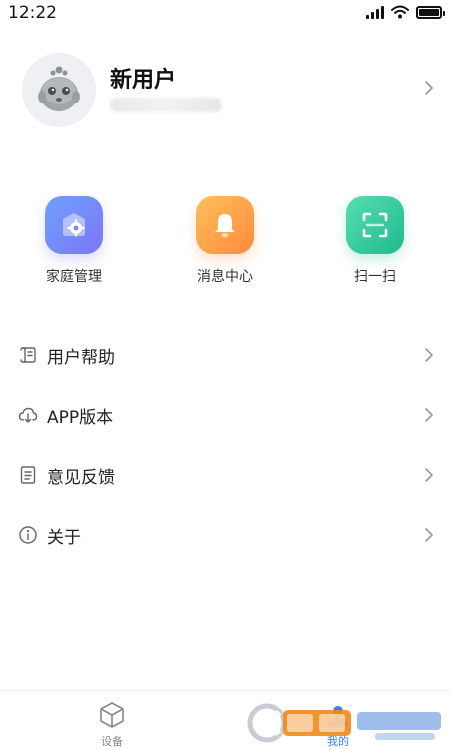 This screenshot has width=450, height=750. Describe the element at coordinates (225, 90) in the screenshot. I see `profile-row: 新用户` at that location.